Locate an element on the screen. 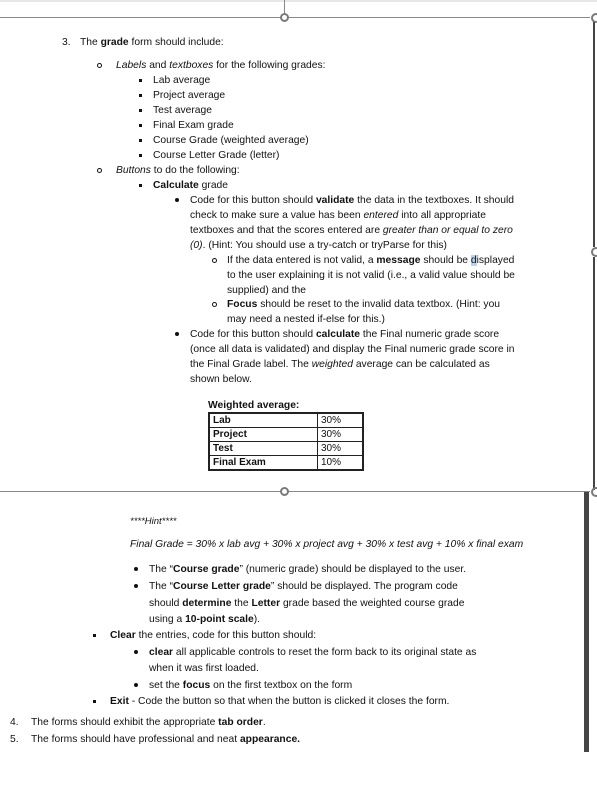 Image resolution: width=597 pixels, height=796 pixels. selection-edge-right-lower is located at coordinates (594, 373).